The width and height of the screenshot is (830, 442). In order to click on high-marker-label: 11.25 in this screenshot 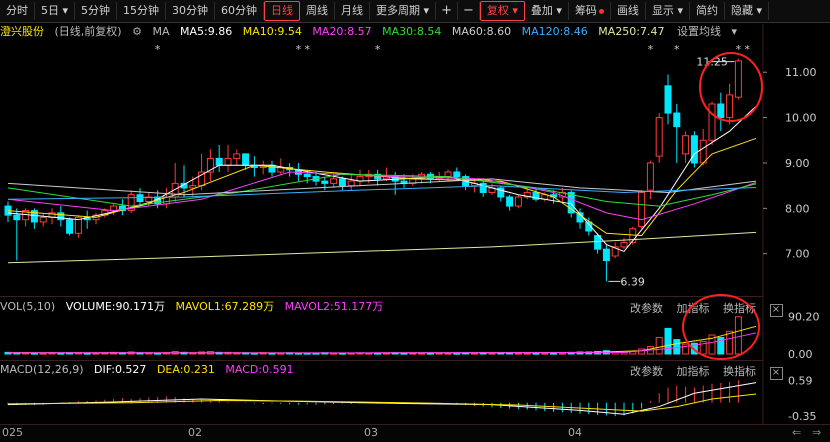, I will do `click(712, 62)`.